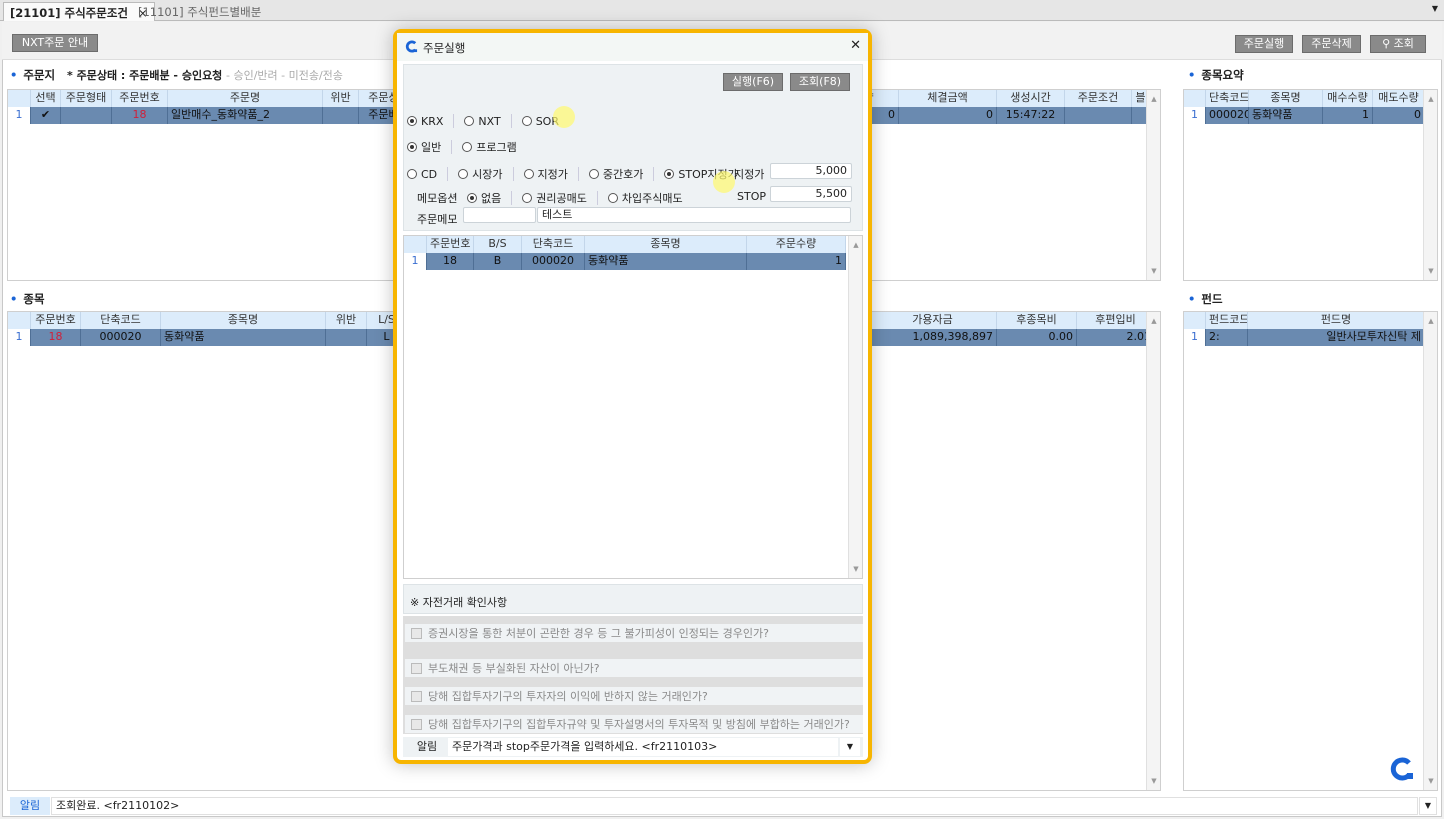  What do you see at coordinates (753, 82) in the screenshot?
I see `dialog-execute-button: 실행(F6)` at bounding box center [753, 82].